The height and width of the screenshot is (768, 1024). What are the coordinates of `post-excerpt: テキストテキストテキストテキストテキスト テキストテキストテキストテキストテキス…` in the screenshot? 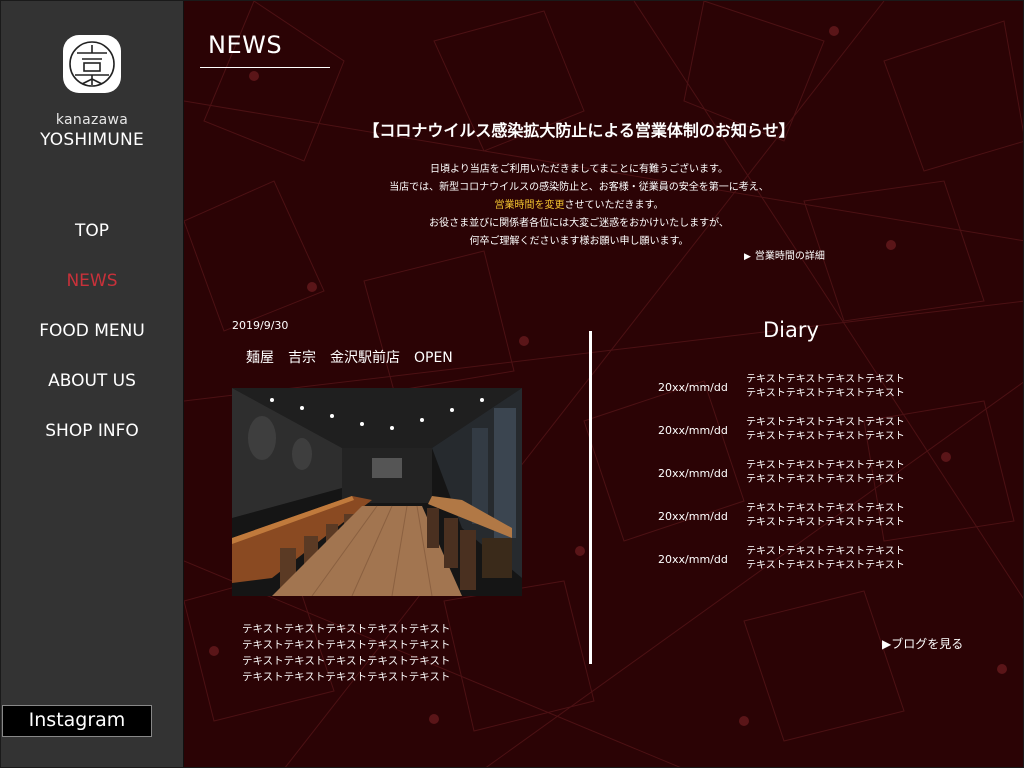 It's located at (382, 653).